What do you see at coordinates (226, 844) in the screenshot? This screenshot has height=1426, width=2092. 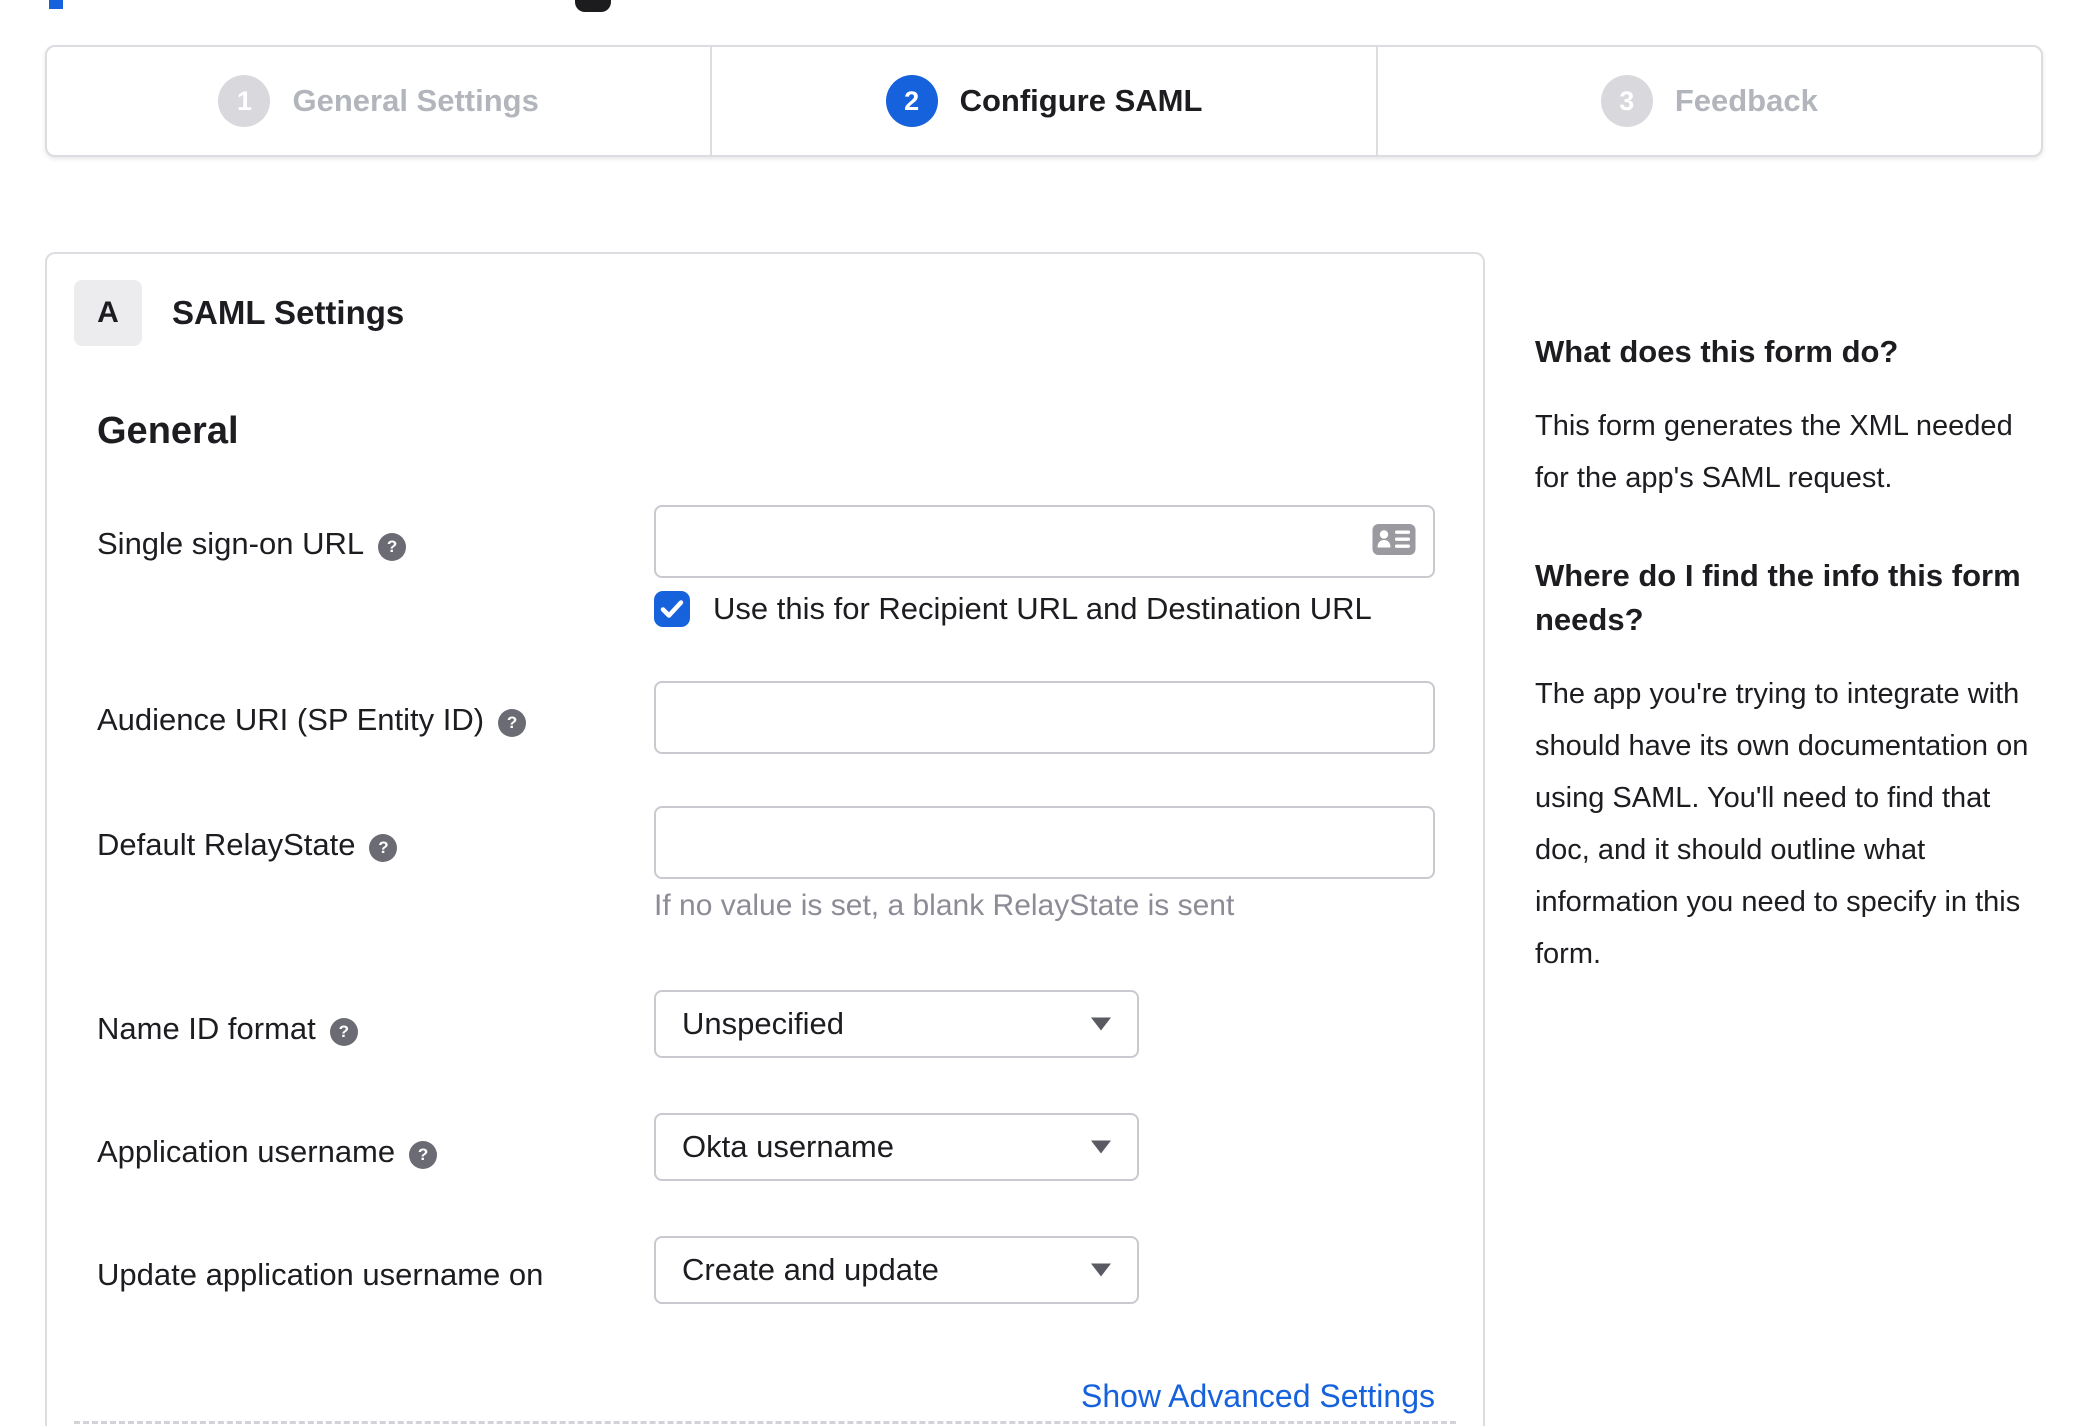 I see `default-relaystate-label: Default RelayState` at bounding box center [226, 844].